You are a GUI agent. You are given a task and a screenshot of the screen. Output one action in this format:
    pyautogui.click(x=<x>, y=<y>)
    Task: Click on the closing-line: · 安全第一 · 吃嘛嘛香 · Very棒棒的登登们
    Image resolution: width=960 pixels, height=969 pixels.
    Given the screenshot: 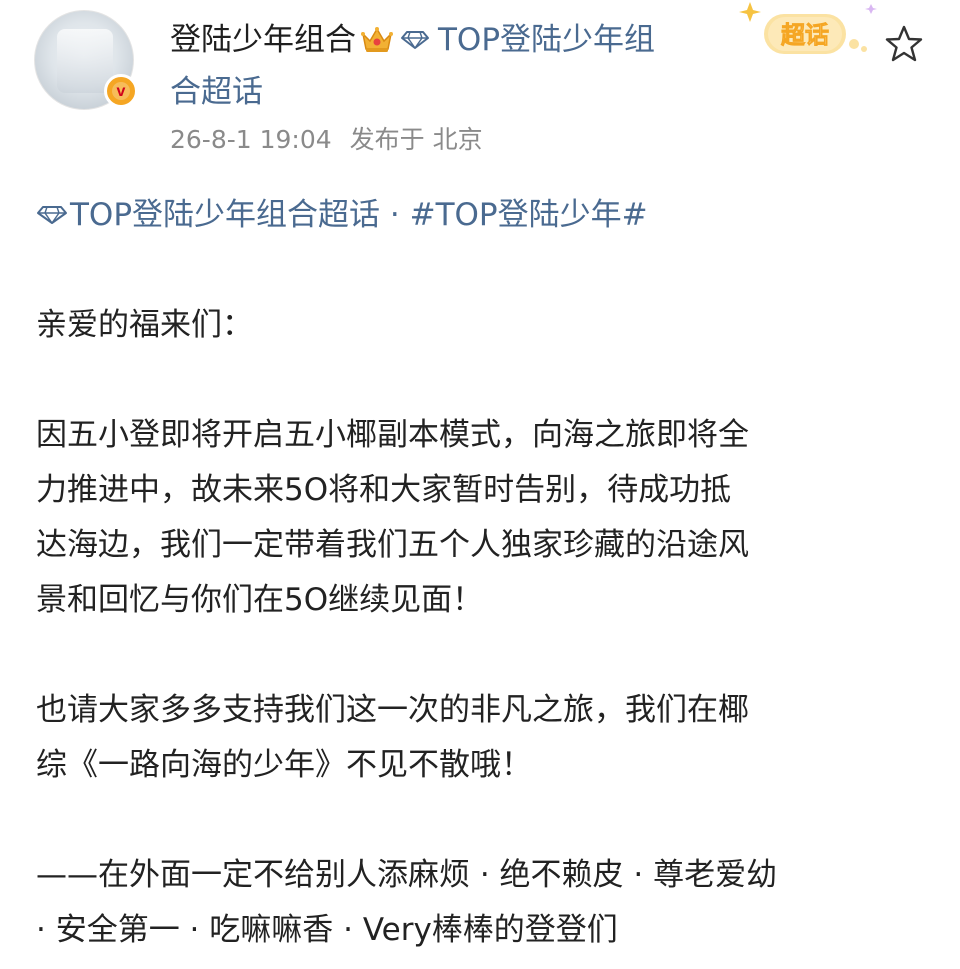 What is the action you would take?
    pyautogui.click(x=327, y=930)
    